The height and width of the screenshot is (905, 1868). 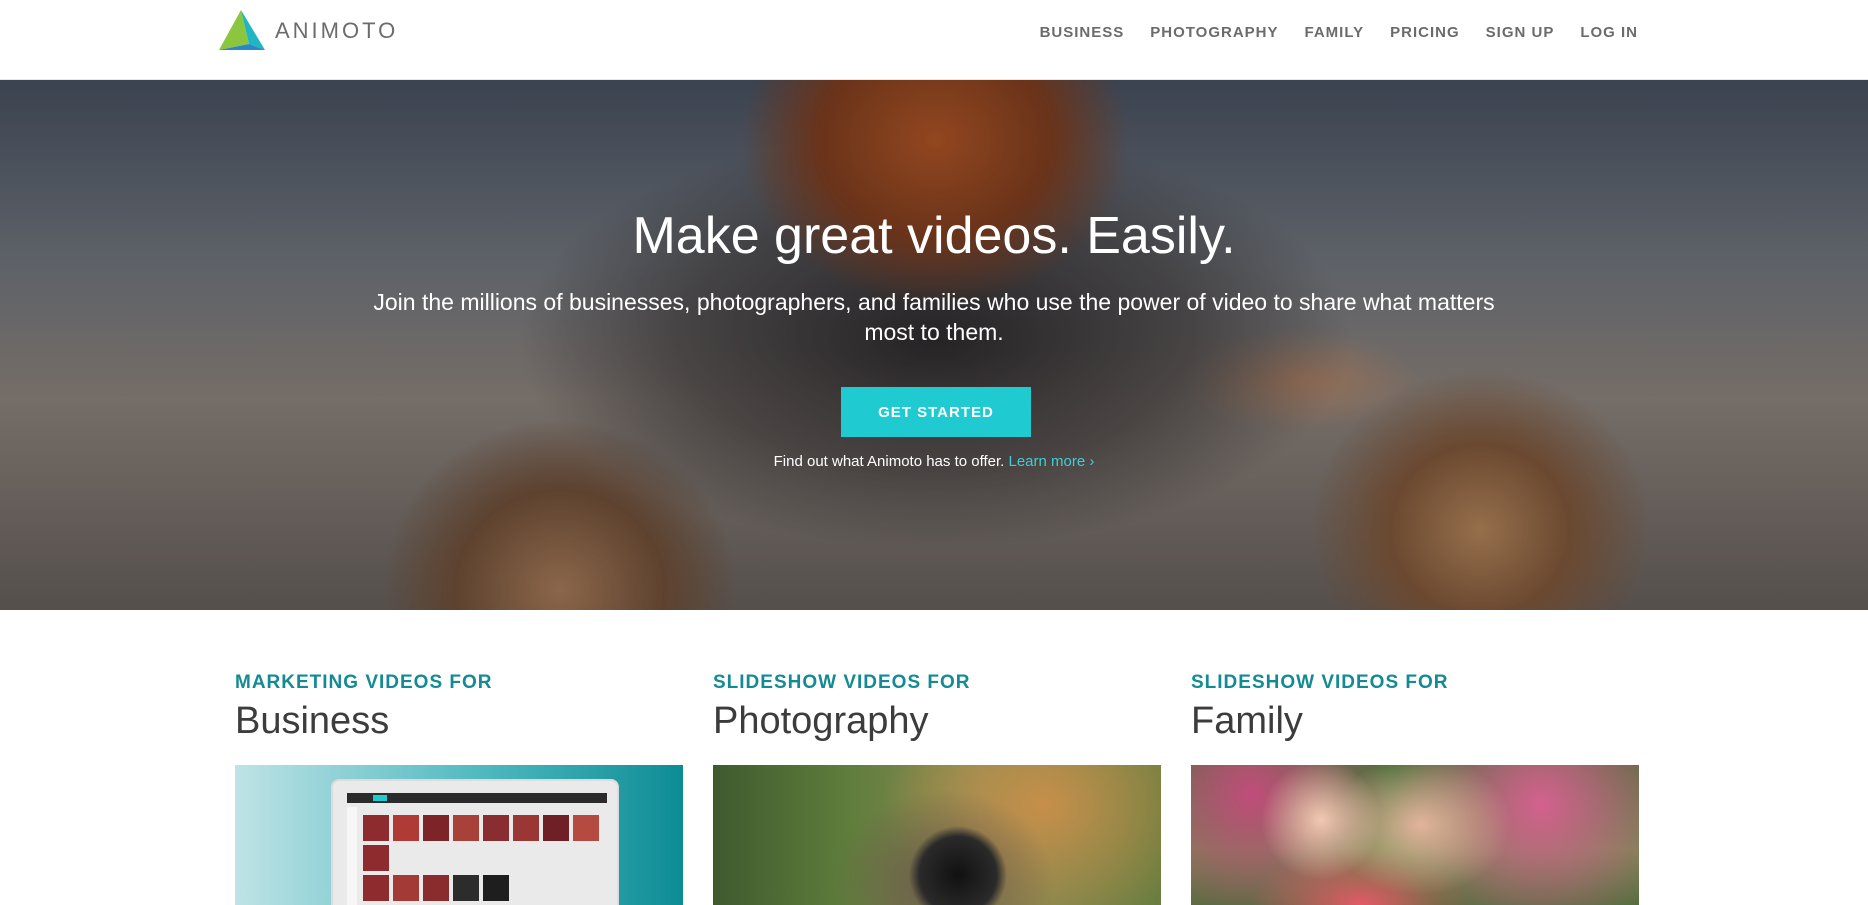 I want to click on card-kicker: MARKETING VIDEOS FOR, so click(x=364, y=682).